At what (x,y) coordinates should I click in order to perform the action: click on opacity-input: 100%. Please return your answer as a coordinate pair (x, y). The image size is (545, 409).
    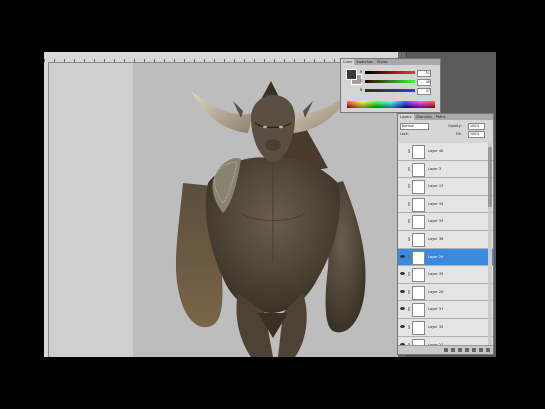
    Looking at the image, I should click on (476, 126).